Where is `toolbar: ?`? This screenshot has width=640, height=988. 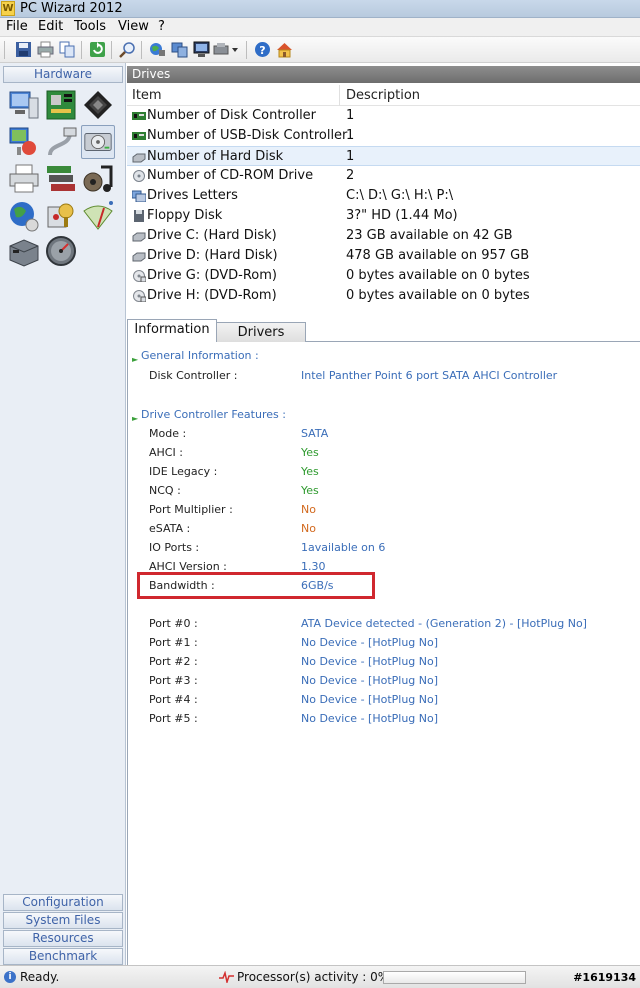 toolbar: ? is located at coordinates (320, 50).